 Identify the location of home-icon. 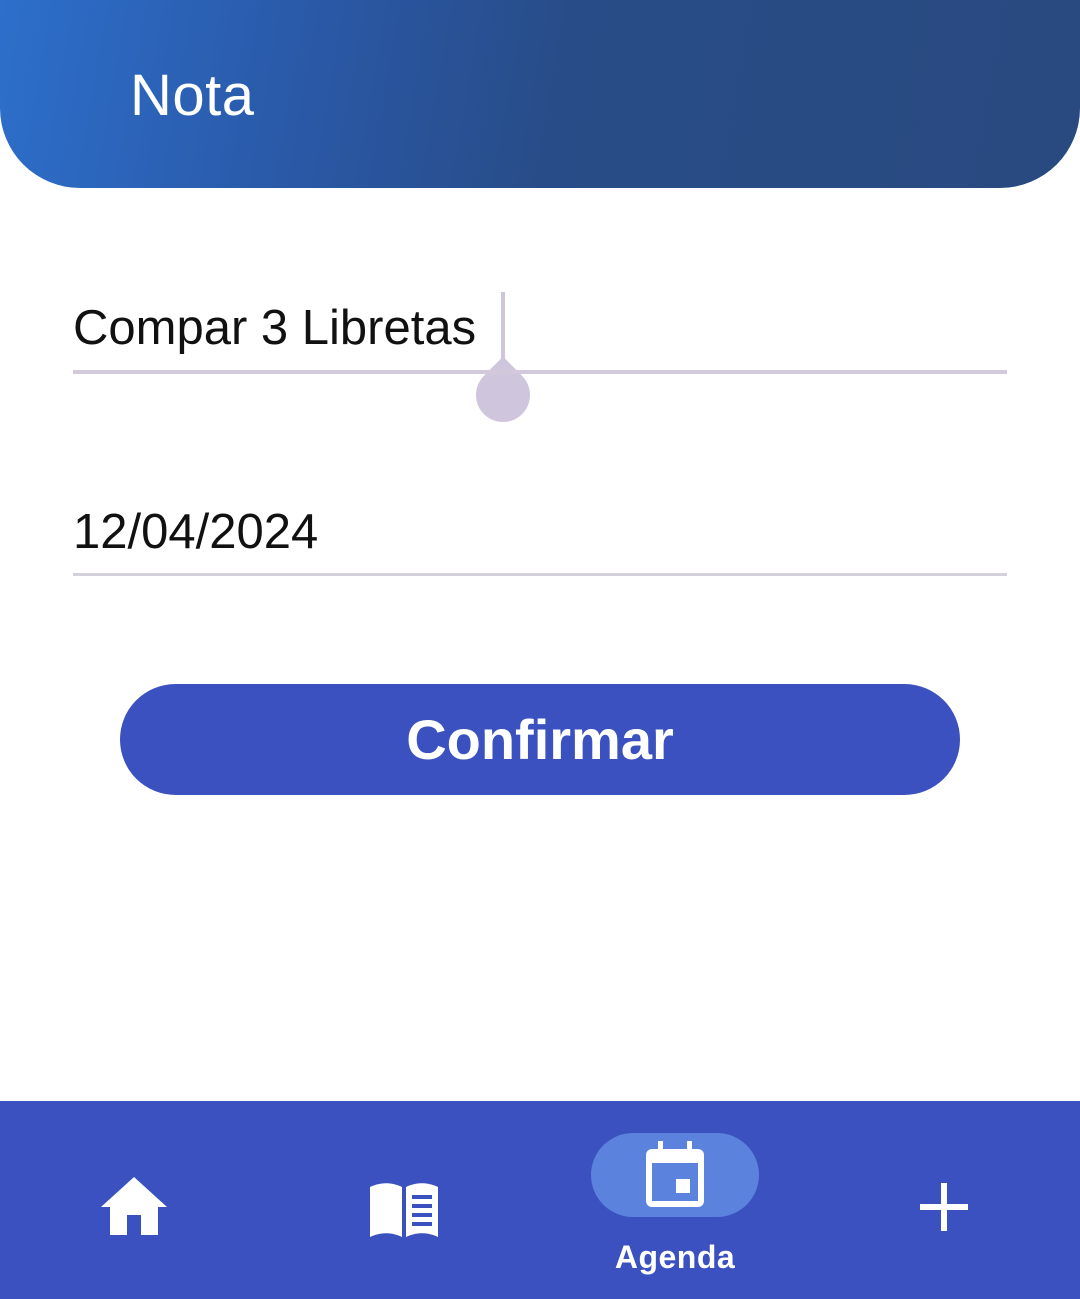
(134, 1206).